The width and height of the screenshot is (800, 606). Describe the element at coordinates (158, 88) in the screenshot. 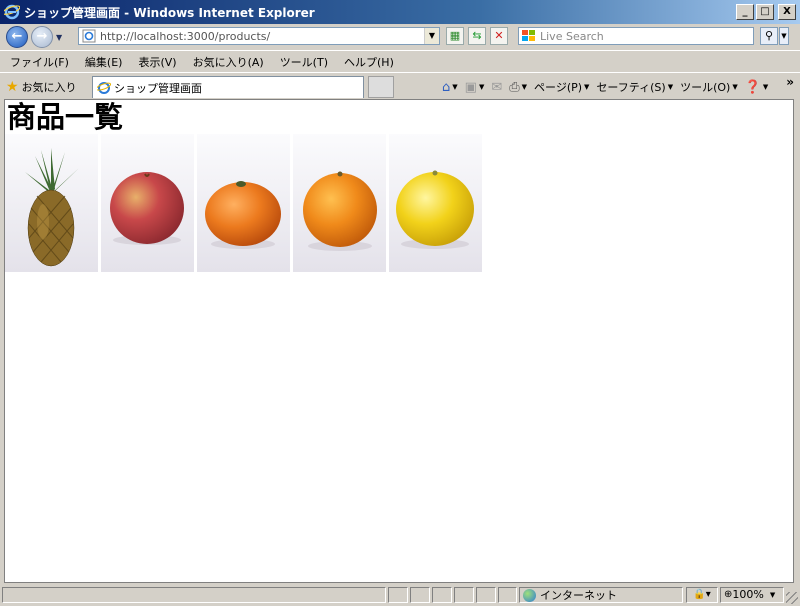

I see `tab-label: ショップ管理画面` at that location.